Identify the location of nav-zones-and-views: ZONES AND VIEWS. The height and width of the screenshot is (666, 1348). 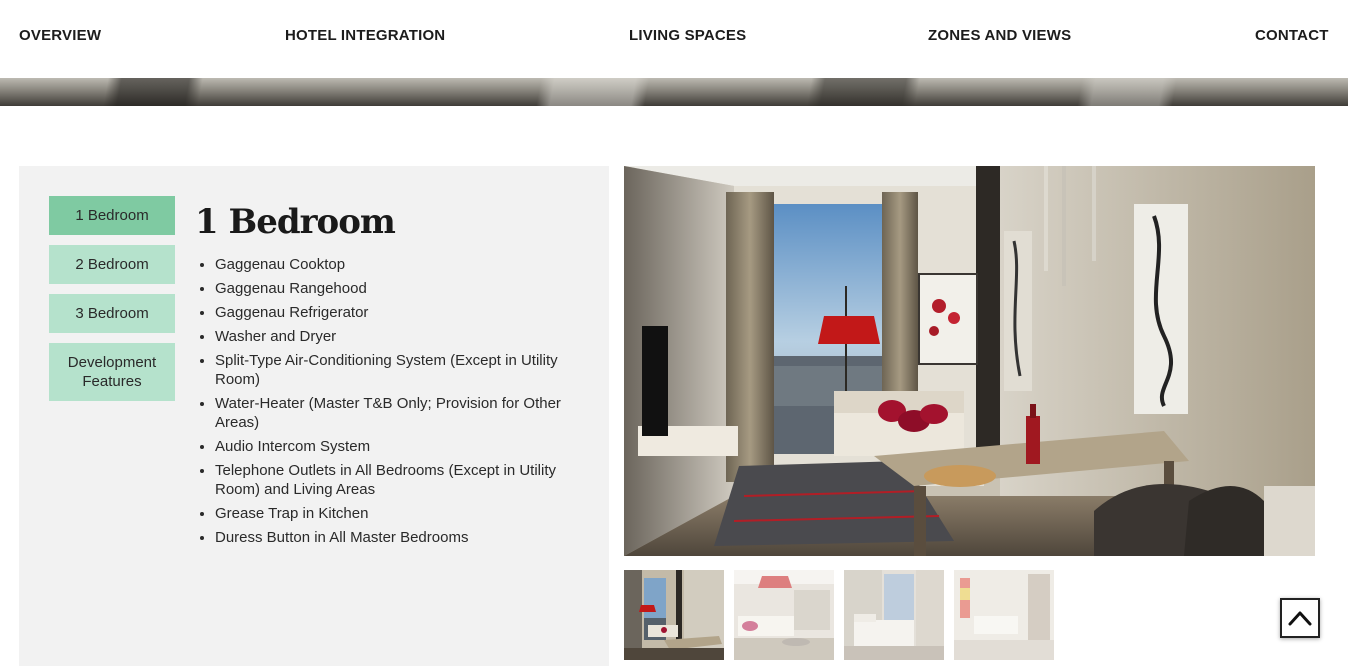
(999, 35).